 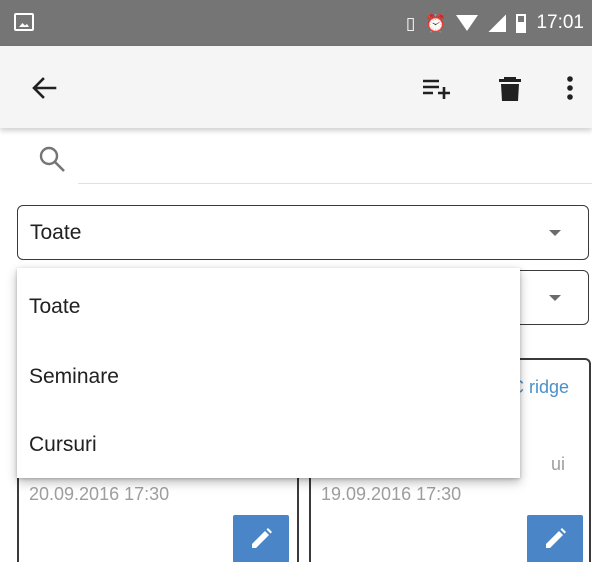 What do you see at coordinates (497, 23) in the screenshot?
I see `signal-icon` at bounding box center [497, 23].